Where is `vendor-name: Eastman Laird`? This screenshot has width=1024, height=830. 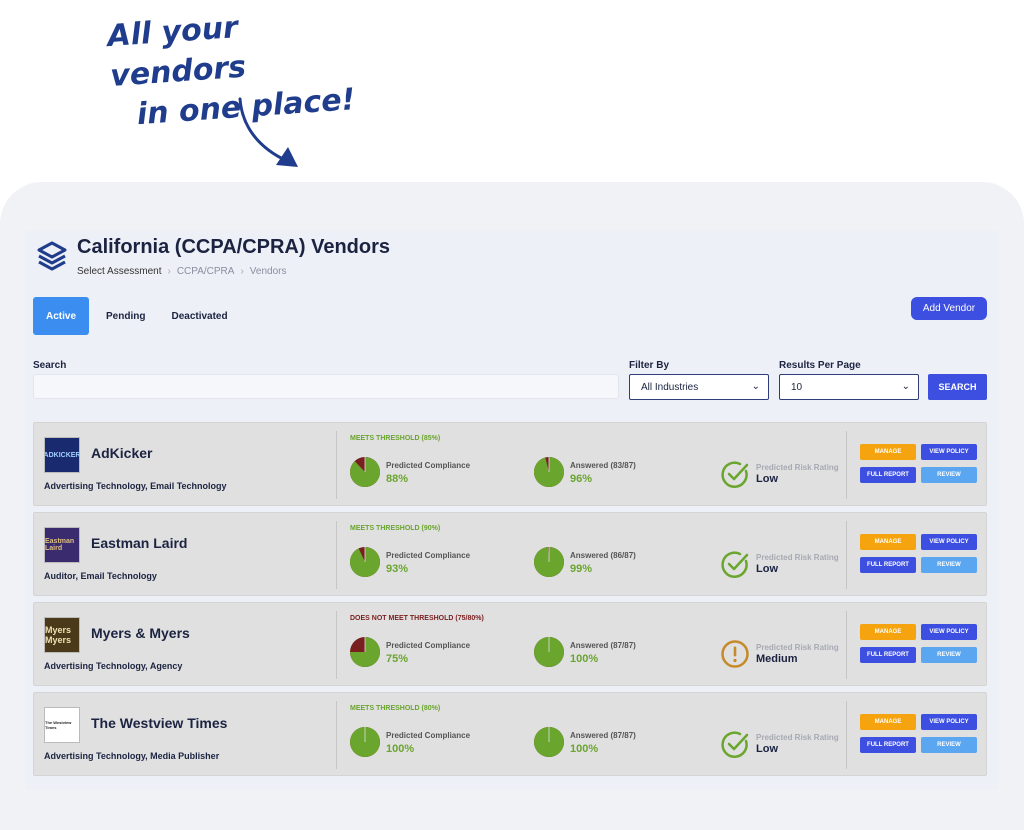 vendor-name: Eastman Laird is located at coordinates (139, 543).